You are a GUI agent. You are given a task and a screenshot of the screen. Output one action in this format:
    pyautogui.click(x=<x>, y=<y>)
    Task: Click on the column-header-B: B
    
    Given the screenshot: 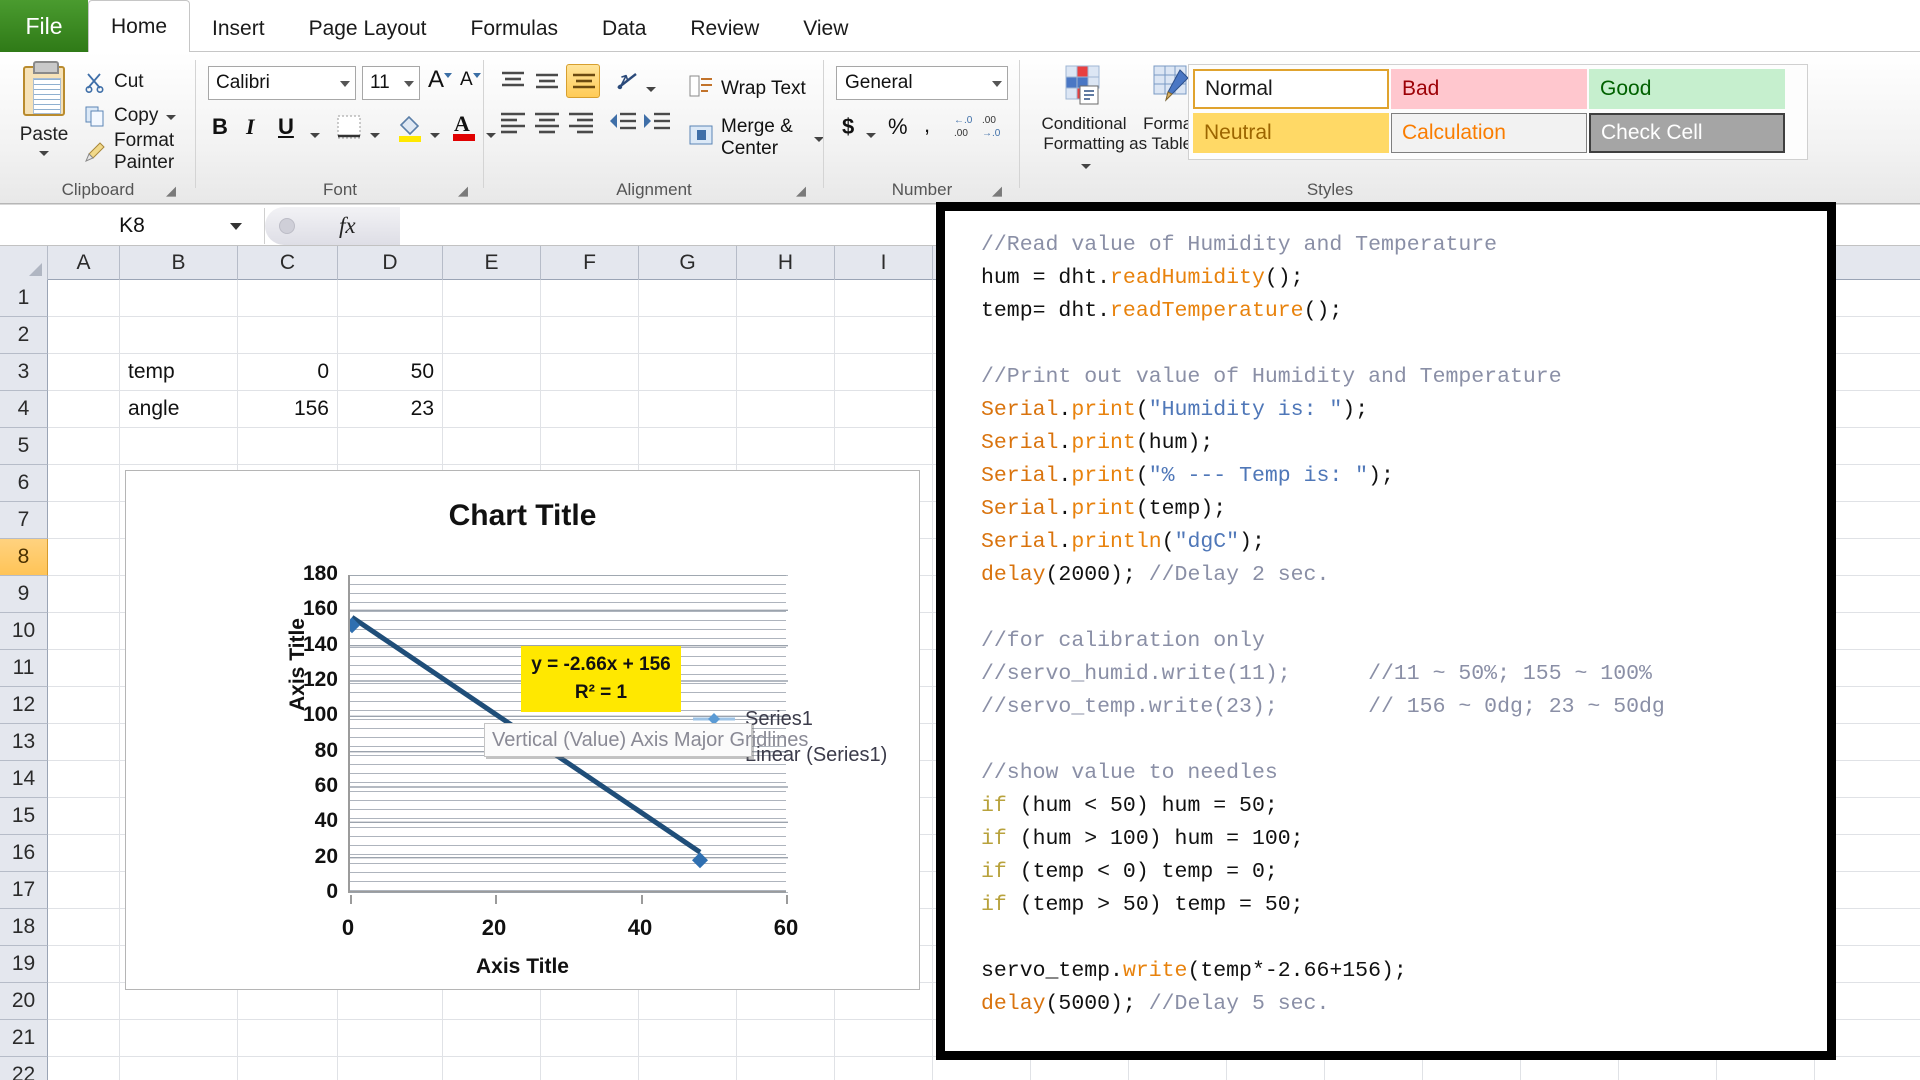 What is the action you would take?
    pyautogui.click(x=179, y=263)
    